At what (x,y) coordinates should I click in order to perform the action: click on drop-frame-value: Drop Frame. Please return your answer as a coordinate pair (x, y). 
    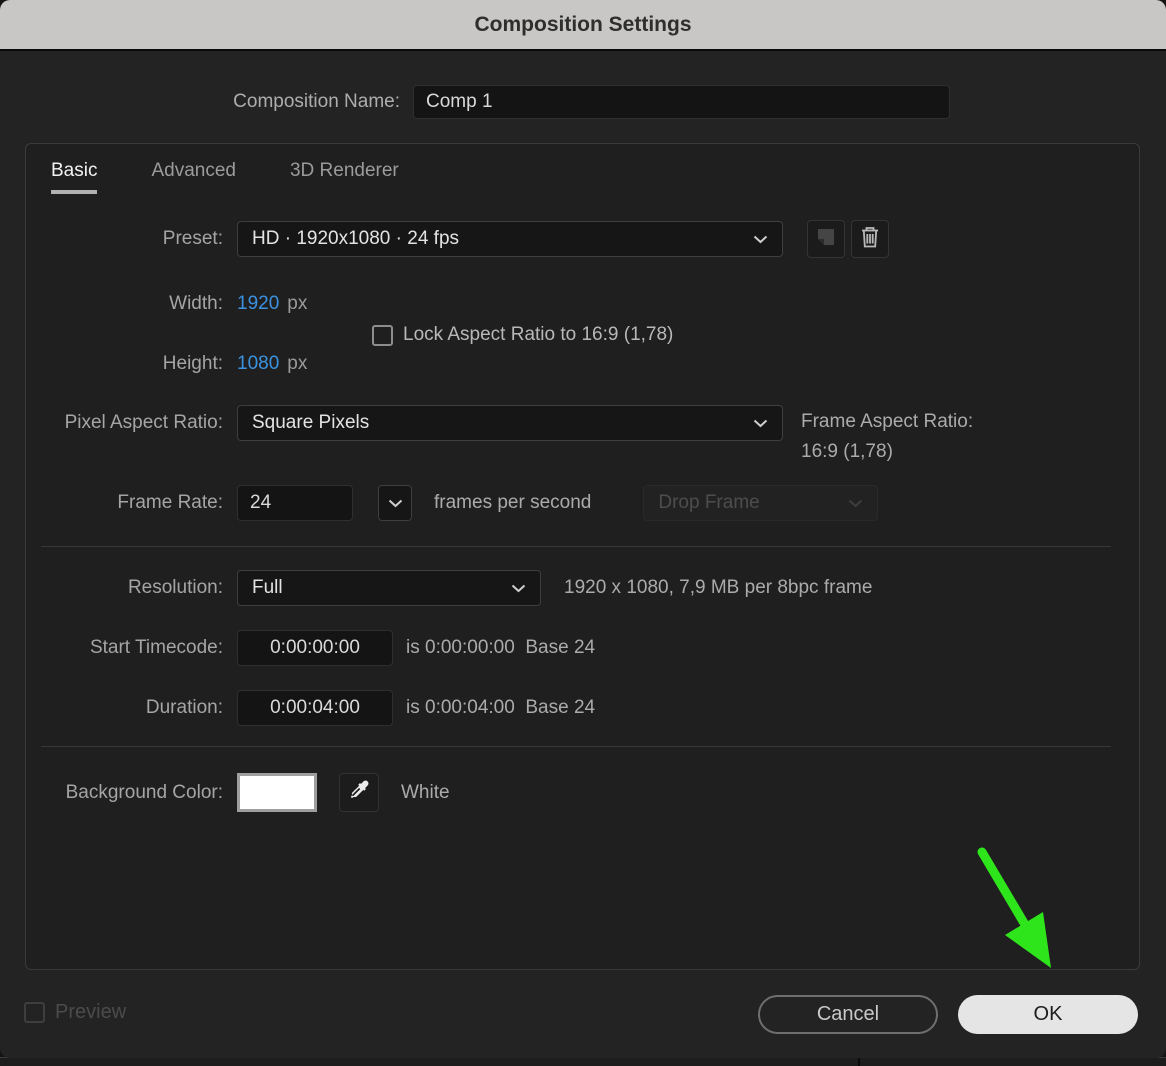
    Looking at the image, I should click on (709, 502).